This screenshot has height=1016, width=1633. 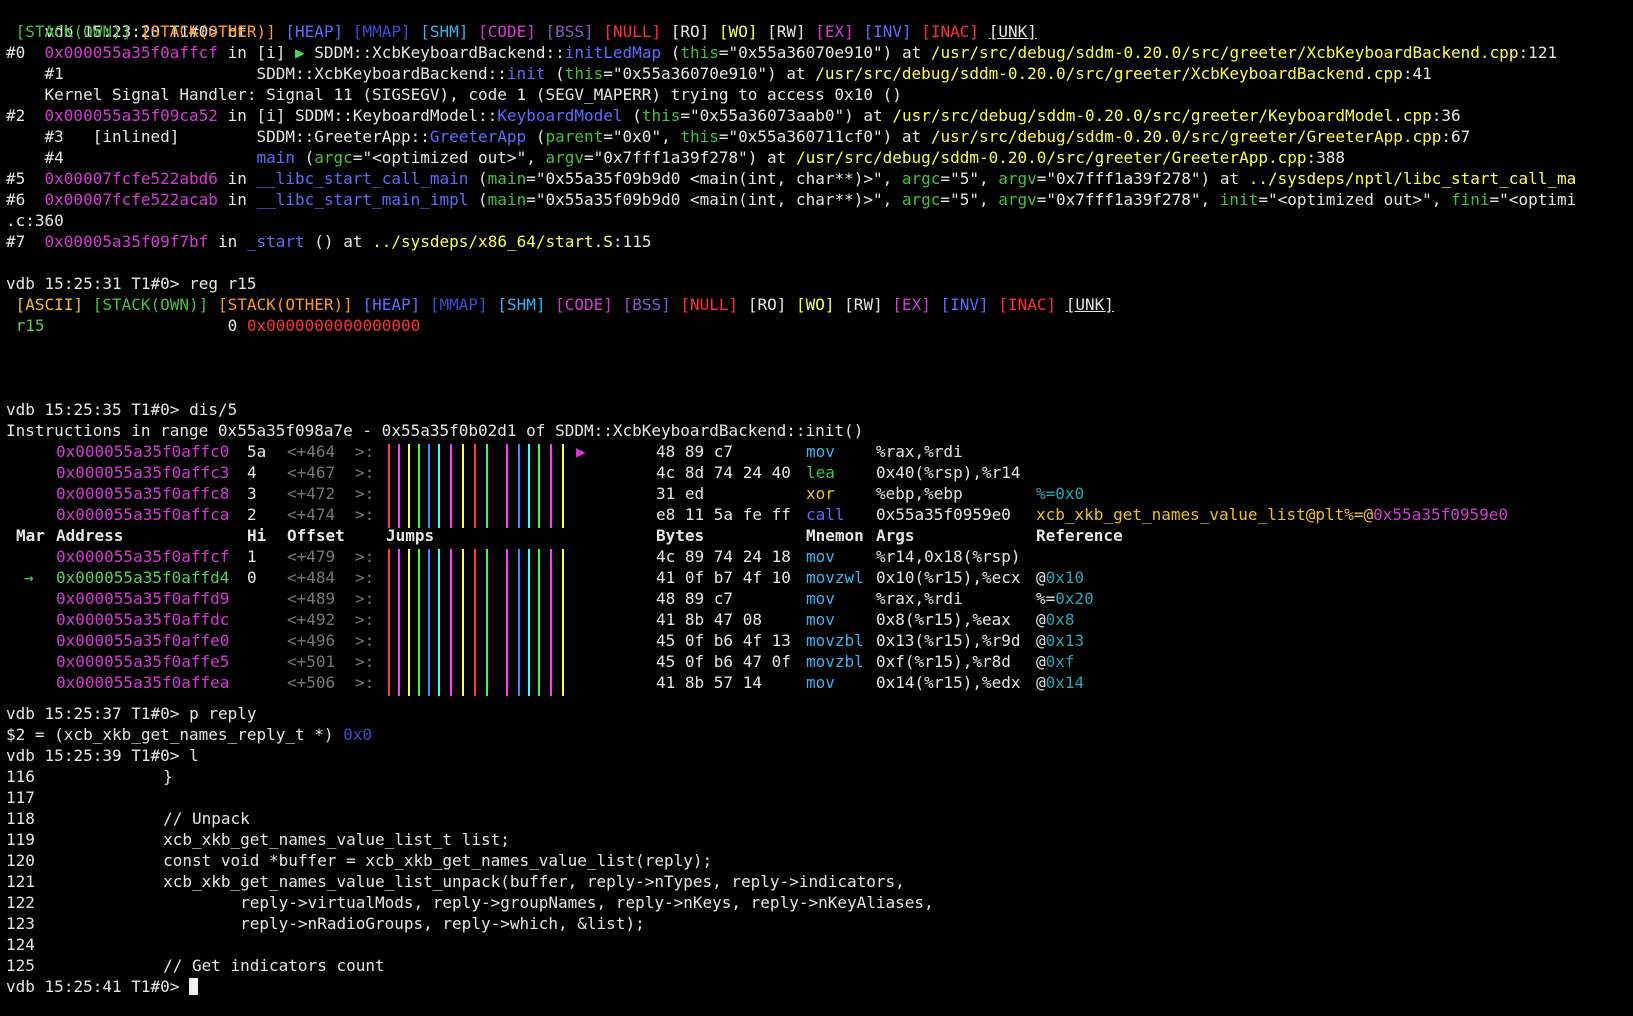 What do you see at coordinates (311, 577) in the screenshot?
I see `instruction-offset: <+484` at bounding box center [311, 577].